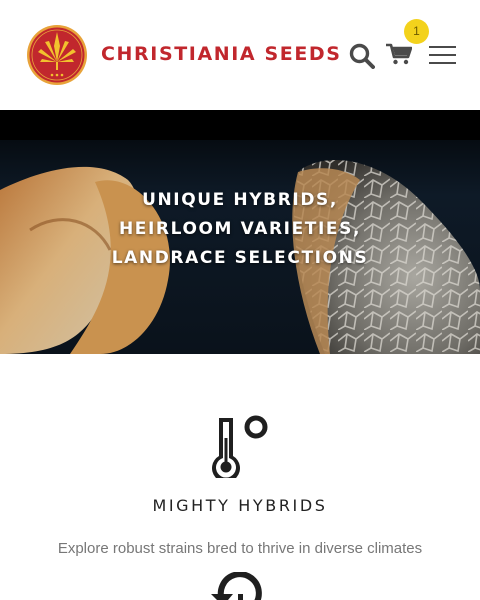 This screenshot has height=600, width=480. What do you see at coordinates (57, 55) in the screenshot?
I see `logo-icon` at bounding box center [57, 55].